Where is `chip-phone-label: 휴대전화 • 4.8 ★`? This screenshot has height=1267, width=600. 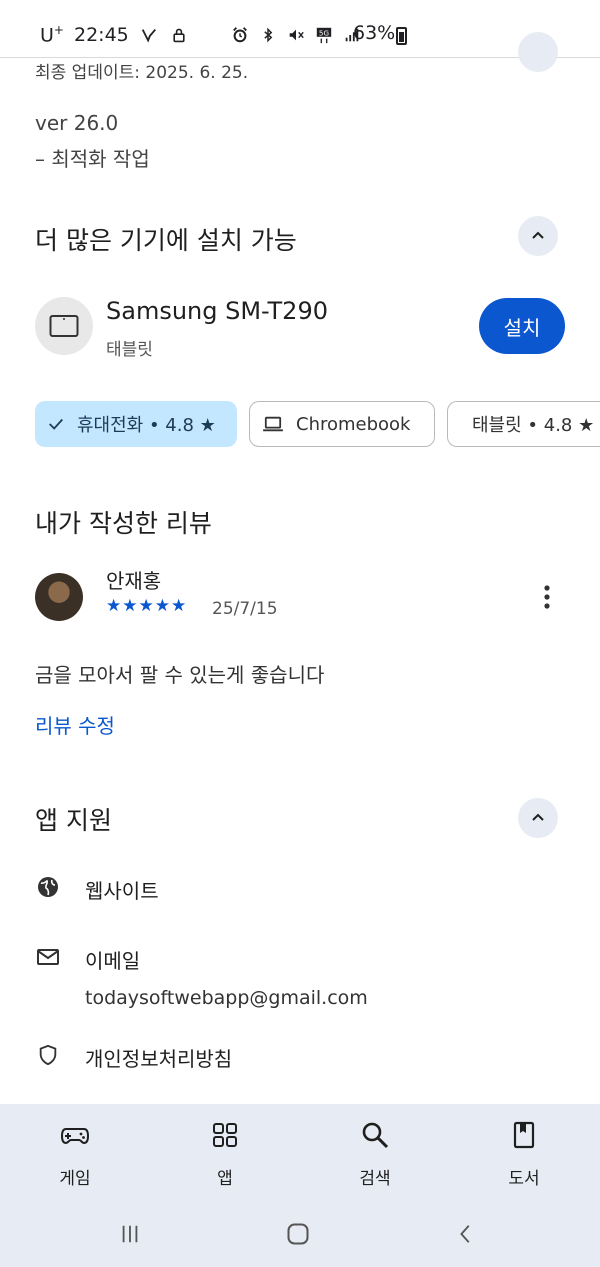 chip-phone-label: 휴대전화 • 4.8 ★ is located at coordinates (146, 425).